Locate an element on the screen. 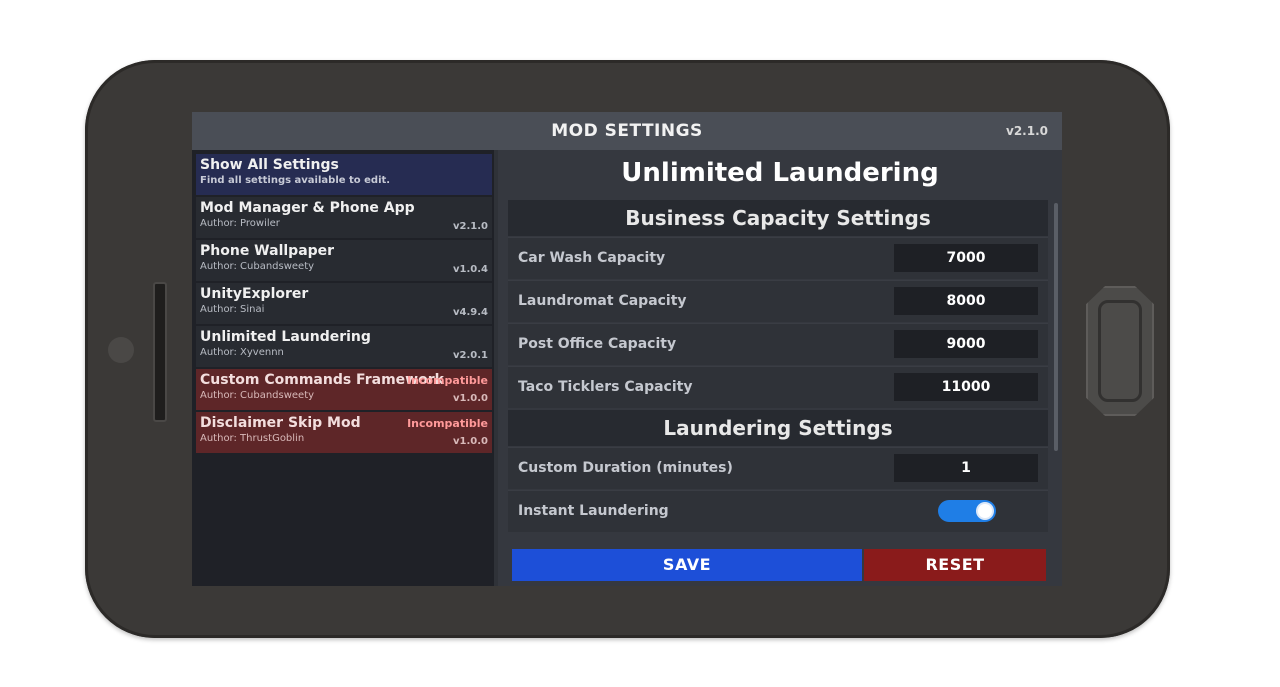 This screenshot has height=687, width=1280. instant-laundering-toggle is located at coordinates (967, 511).